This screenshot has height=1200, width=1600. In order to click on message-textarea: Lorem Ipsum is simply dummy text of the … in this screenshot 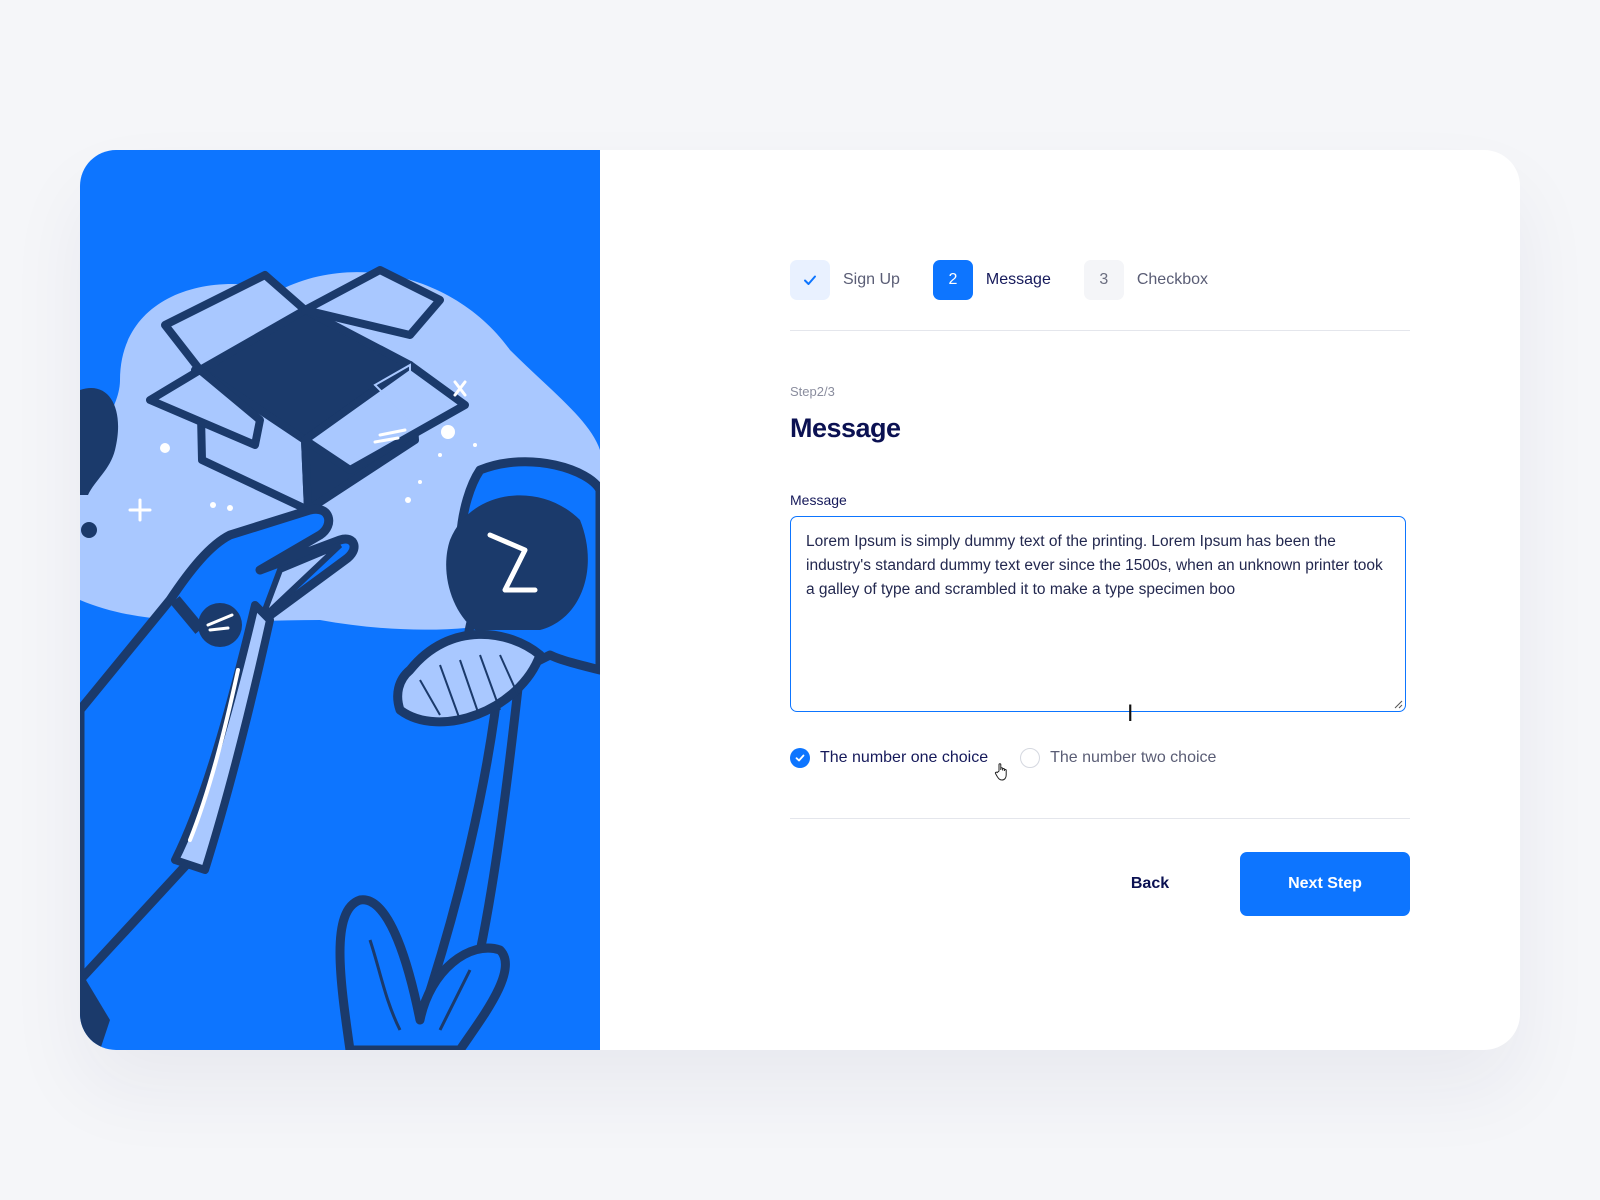, I will do `click(1098, 614)`.